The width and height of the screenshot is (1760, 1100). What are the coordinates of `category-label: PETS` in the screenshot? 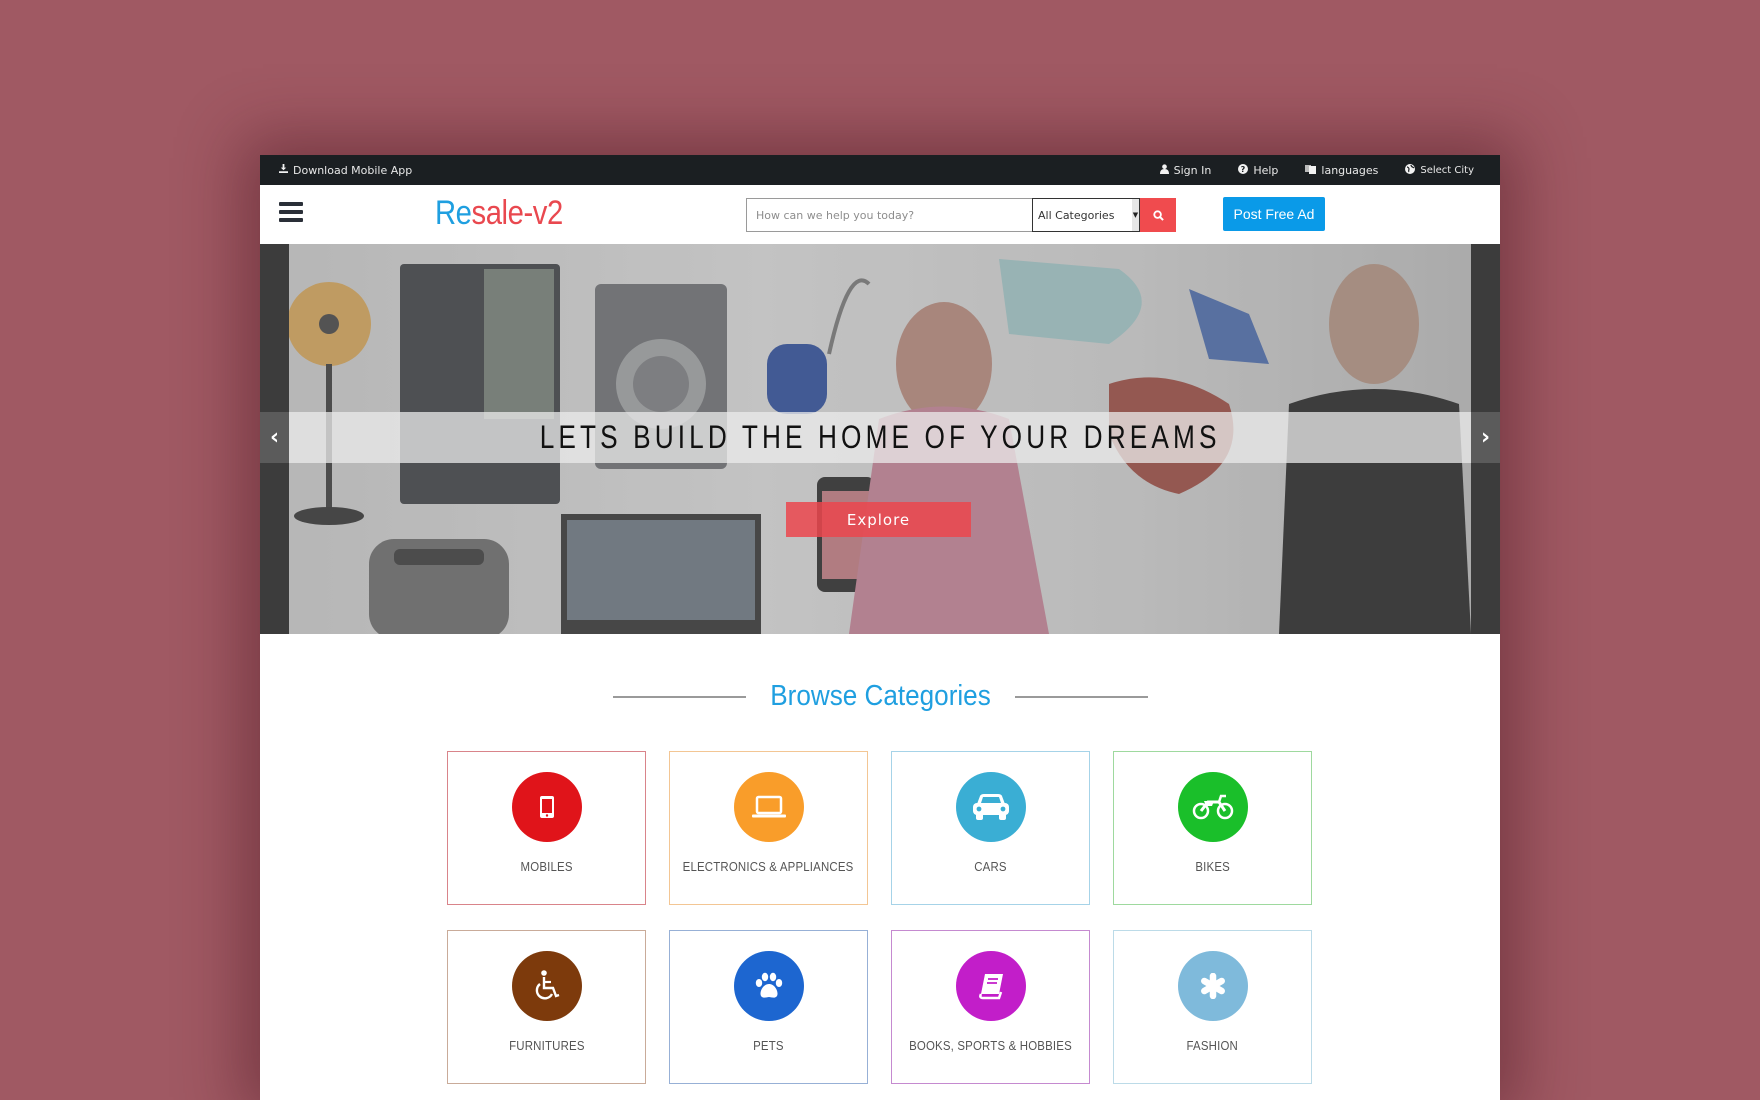 It's located at (768, 1045).